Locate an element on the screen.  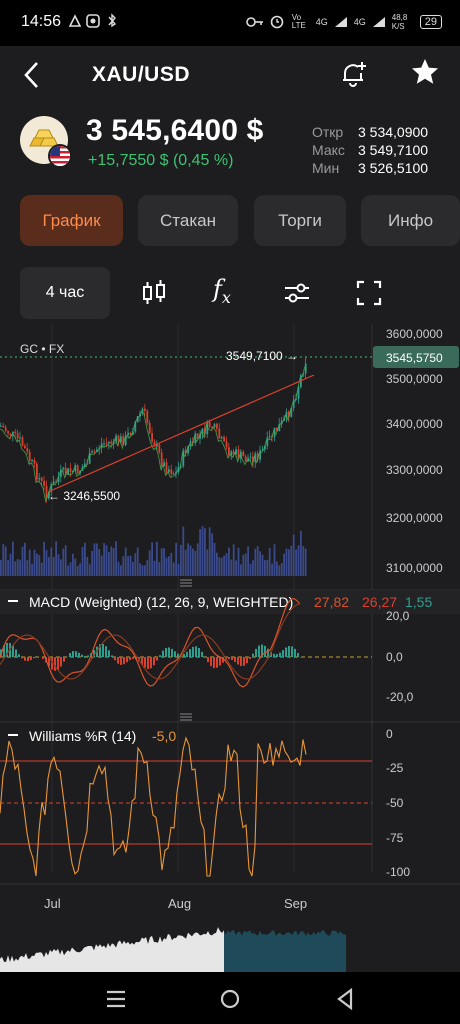
tab-trades: Торги is located at coordinates (300, 220).